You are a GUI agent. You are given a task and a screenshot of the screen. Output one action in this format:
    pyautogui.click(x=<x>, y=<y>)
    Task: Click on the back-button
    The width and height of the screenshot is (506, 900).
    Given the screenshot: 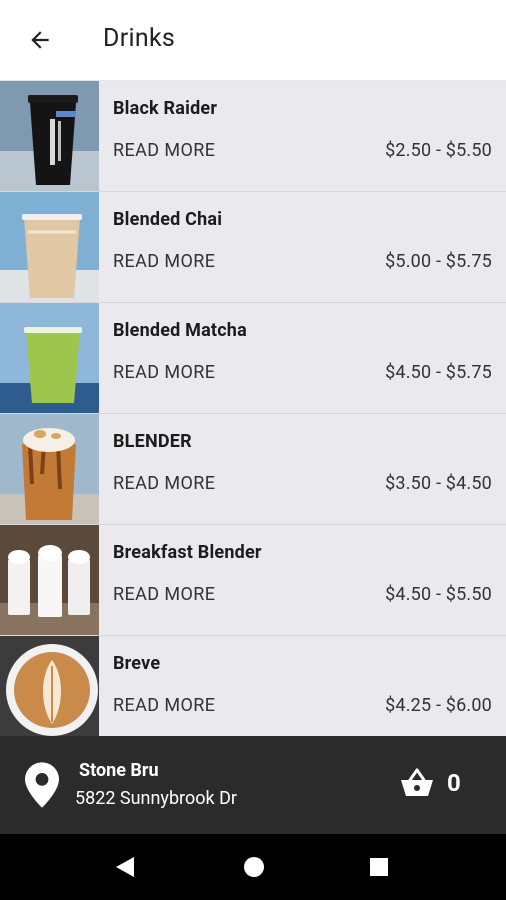 What is the action you would take?
    pyautogui.click(x=40, y=40)
    